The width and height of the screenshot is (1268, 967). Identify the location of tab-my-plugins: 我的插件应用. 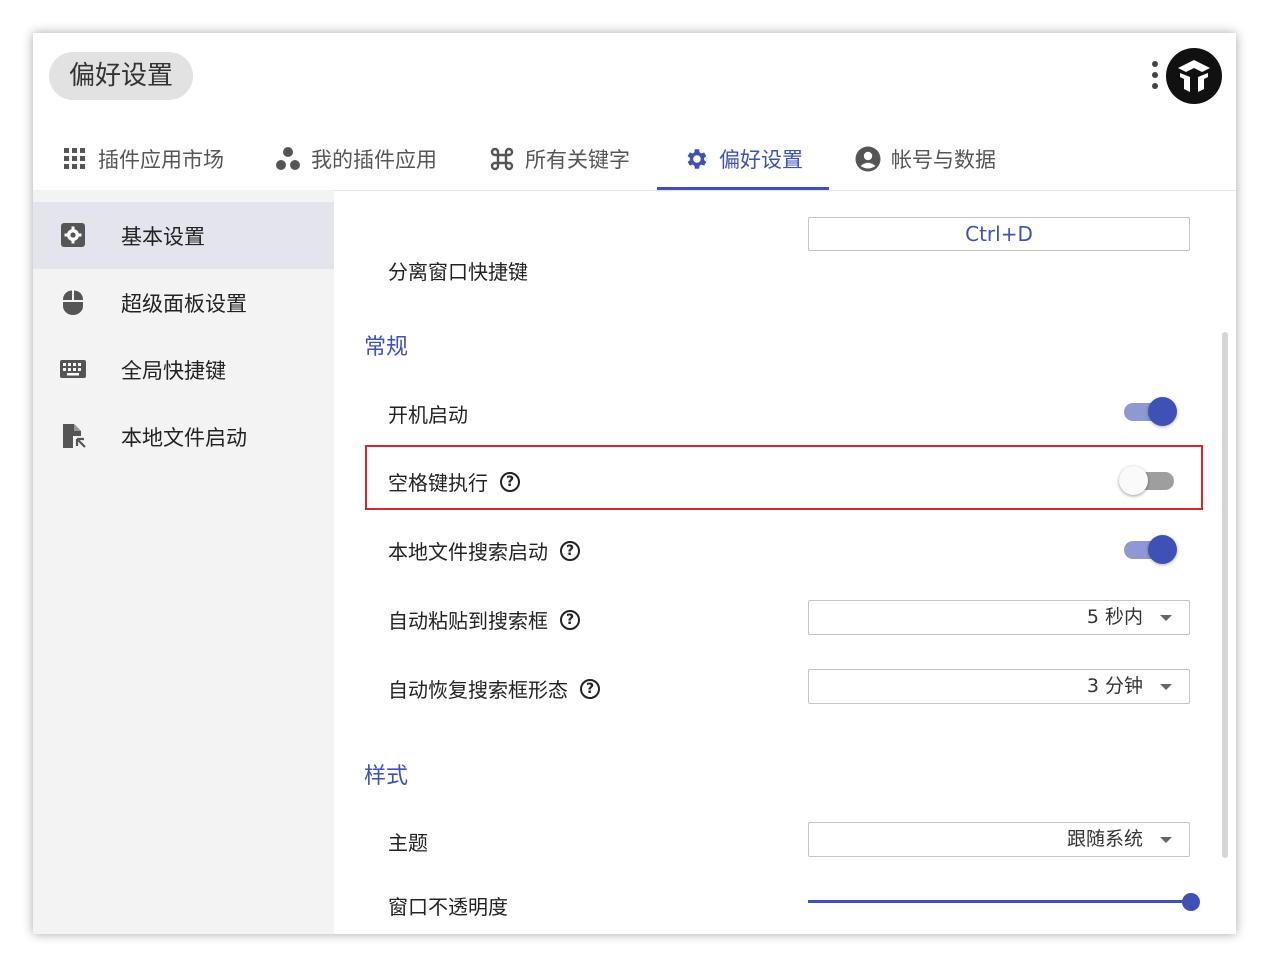
(356, 159).